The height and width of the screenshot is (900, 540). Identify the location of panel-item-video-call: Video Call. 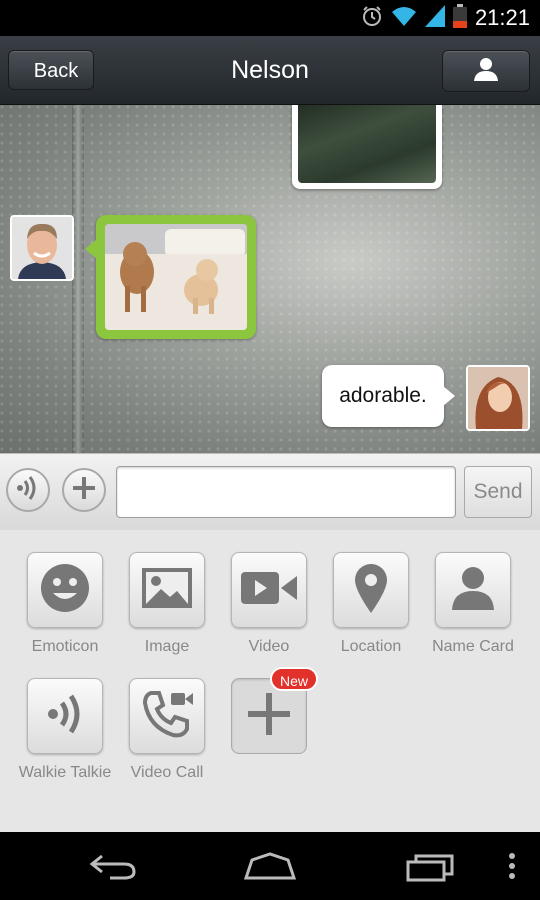
(167, 730).